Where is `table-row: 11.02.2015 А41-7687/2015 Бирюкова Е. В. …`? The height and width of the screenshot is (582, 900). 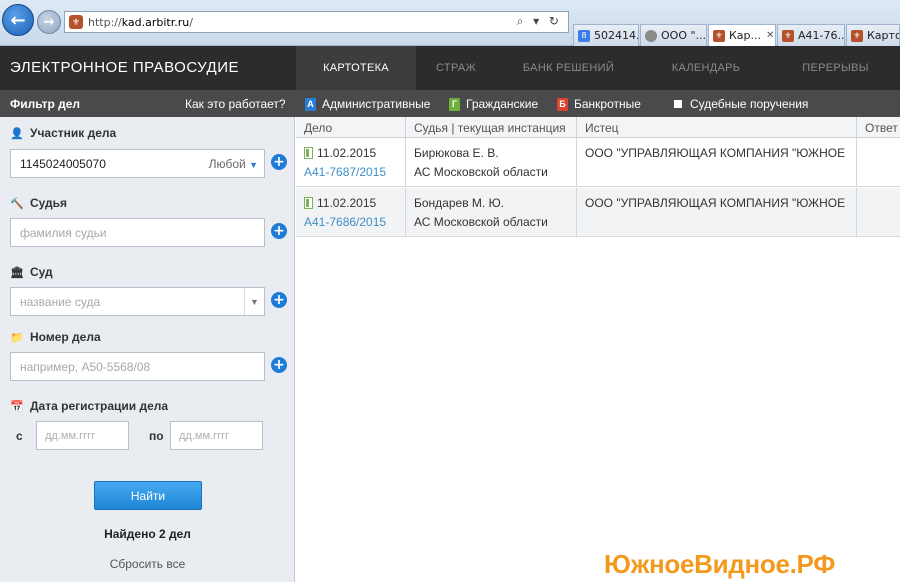
table-row: 11.02.2015 А41-7687/2015 Бирюкова Е. В. … is located at coordinates (598, 162).